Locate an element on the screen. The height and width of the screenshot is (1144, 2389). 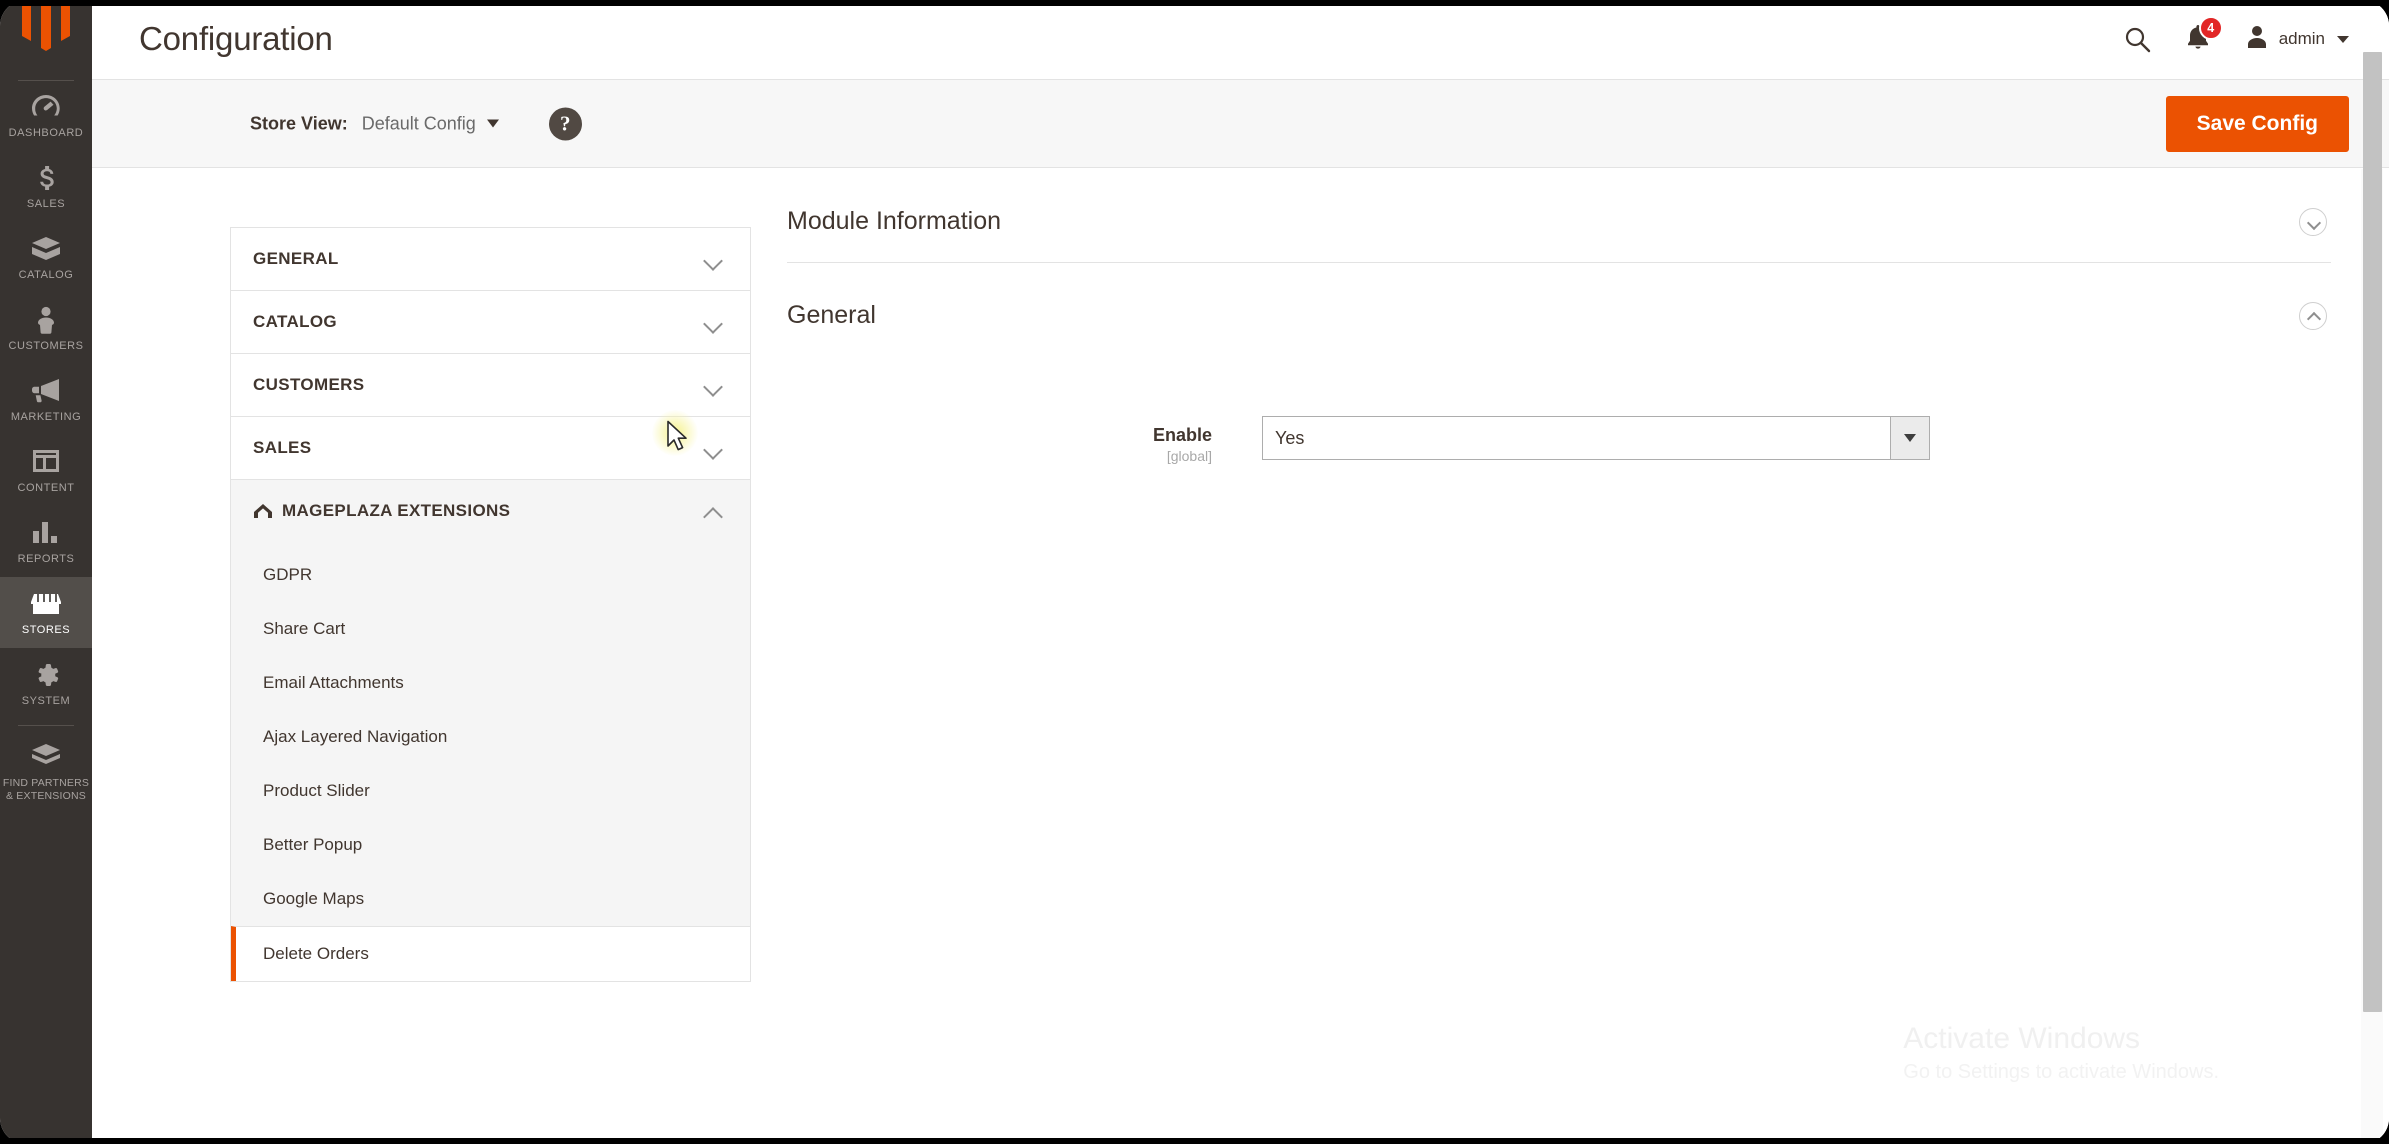
page-header: Configuration 4 admin is located at coordinates (1240, 43).